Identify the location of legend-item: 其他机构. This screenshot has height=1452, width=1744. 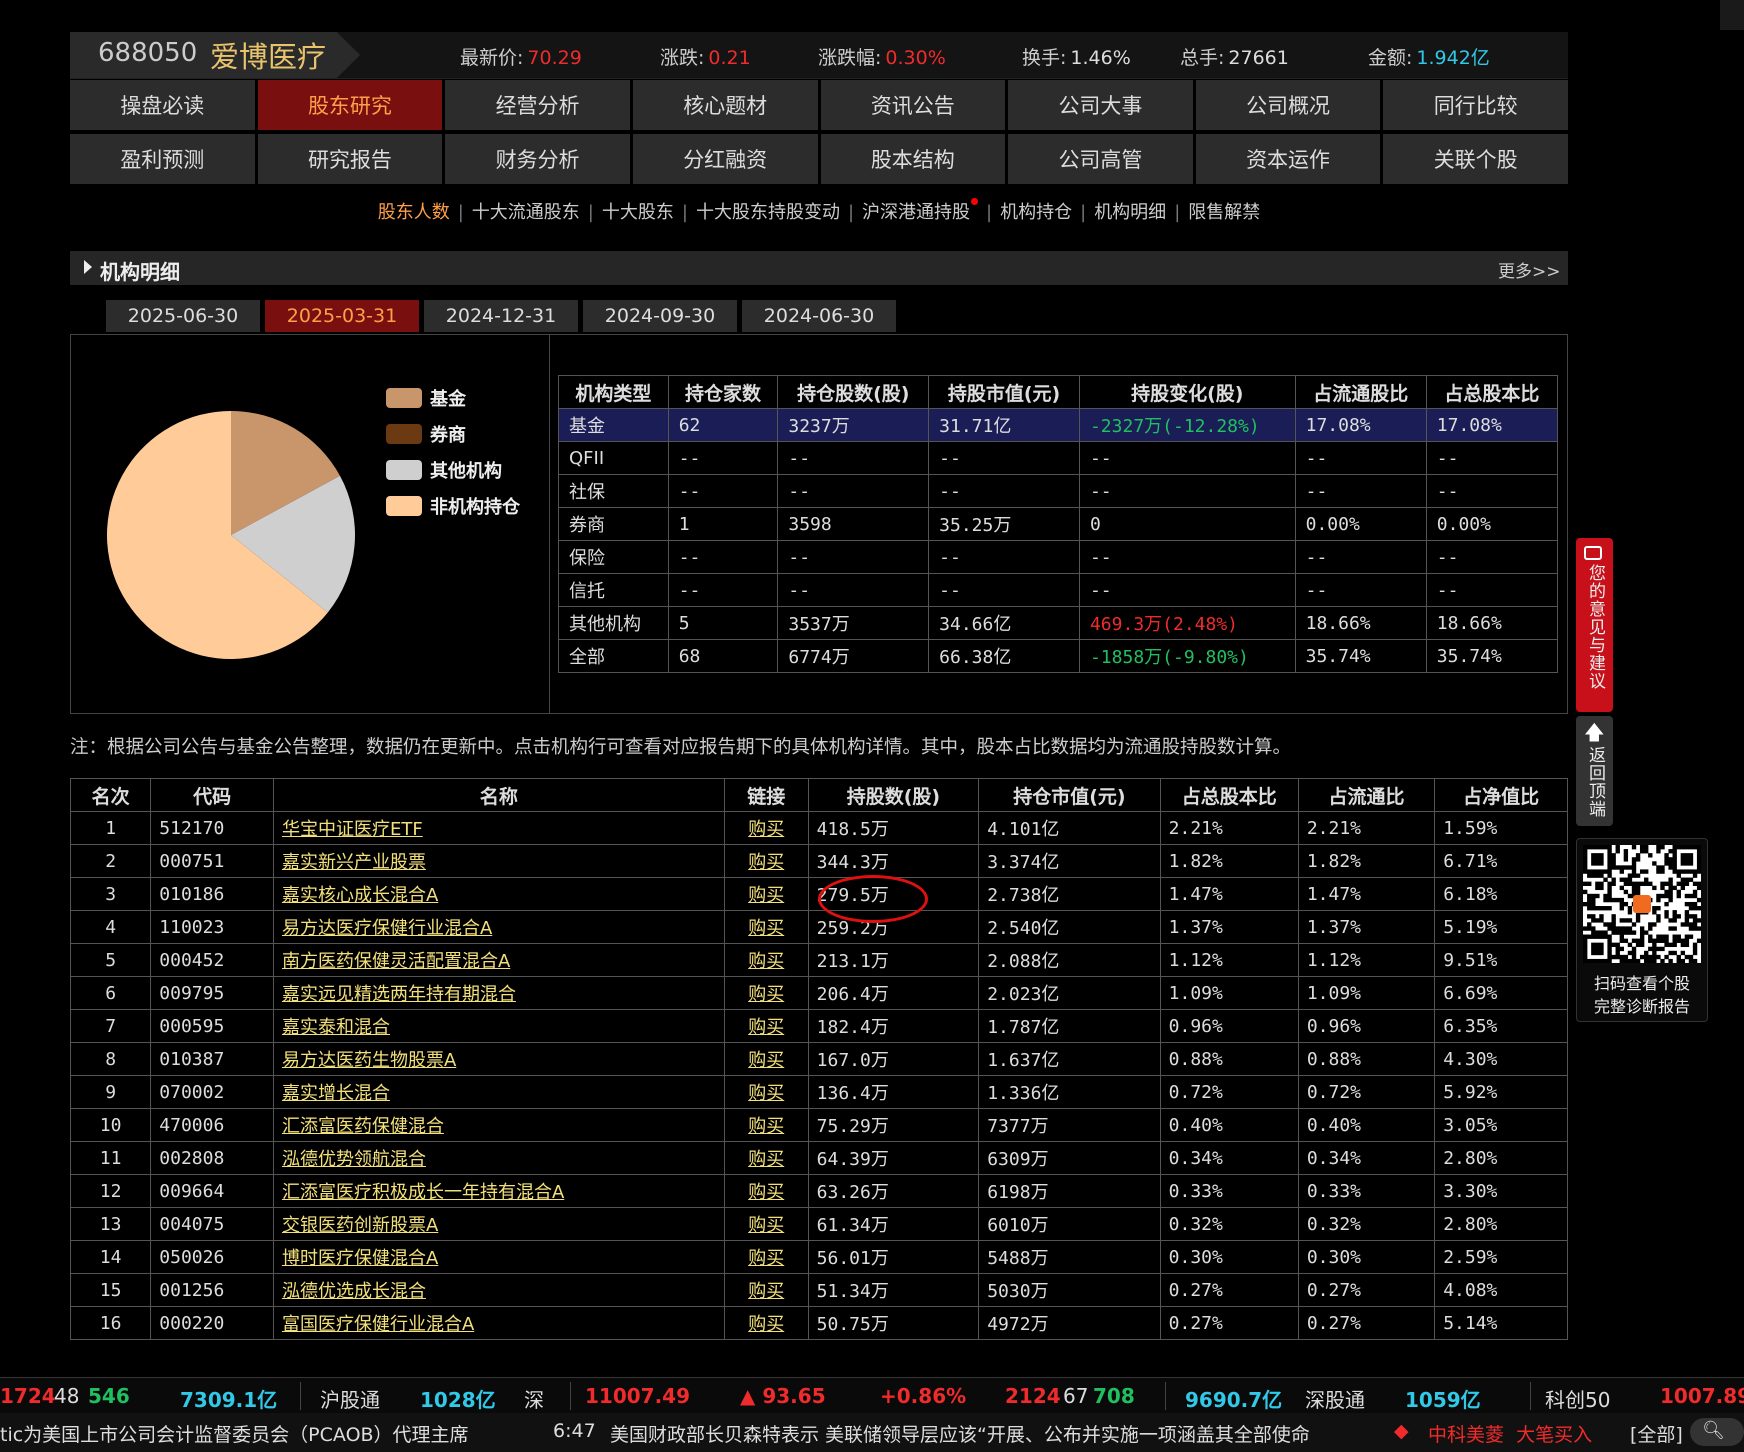
(453, 470).